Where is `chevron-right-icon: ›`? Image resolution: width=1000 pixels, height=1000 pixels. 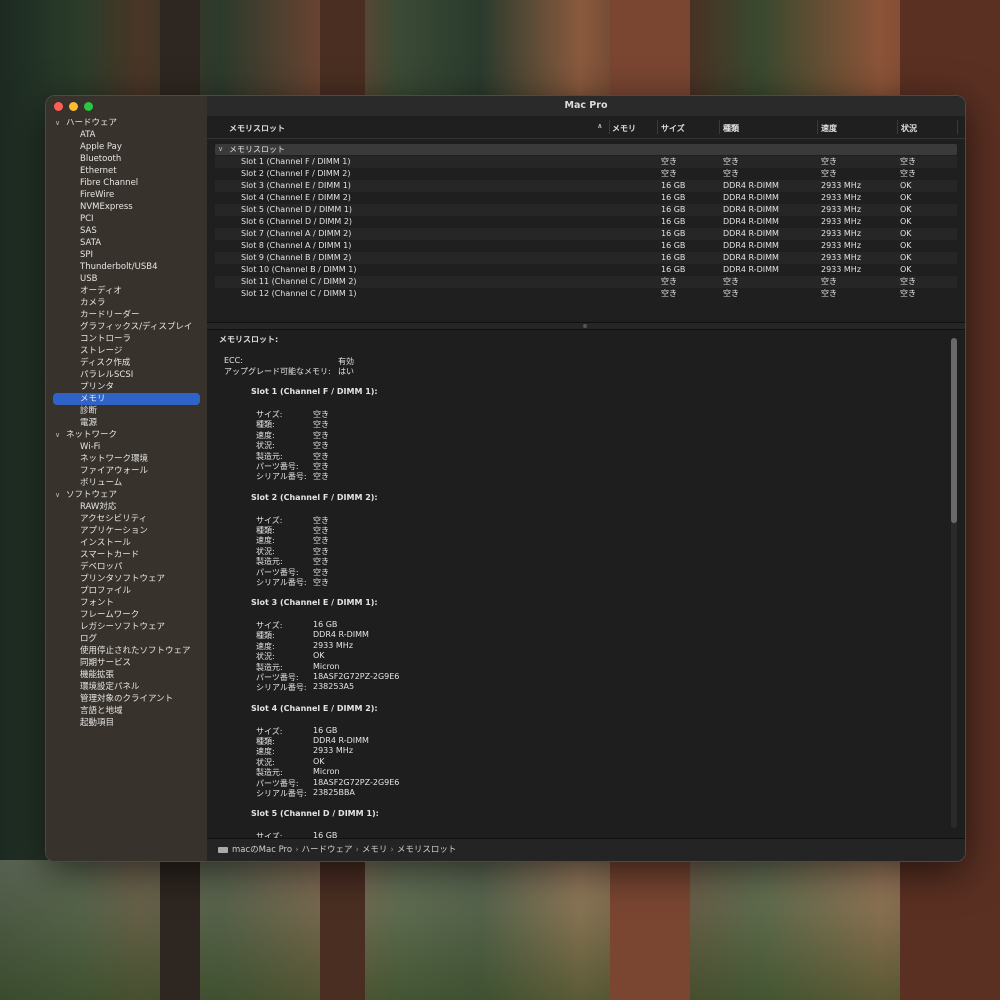
chevron-right-icon: › is located at coordinates (297, 850).